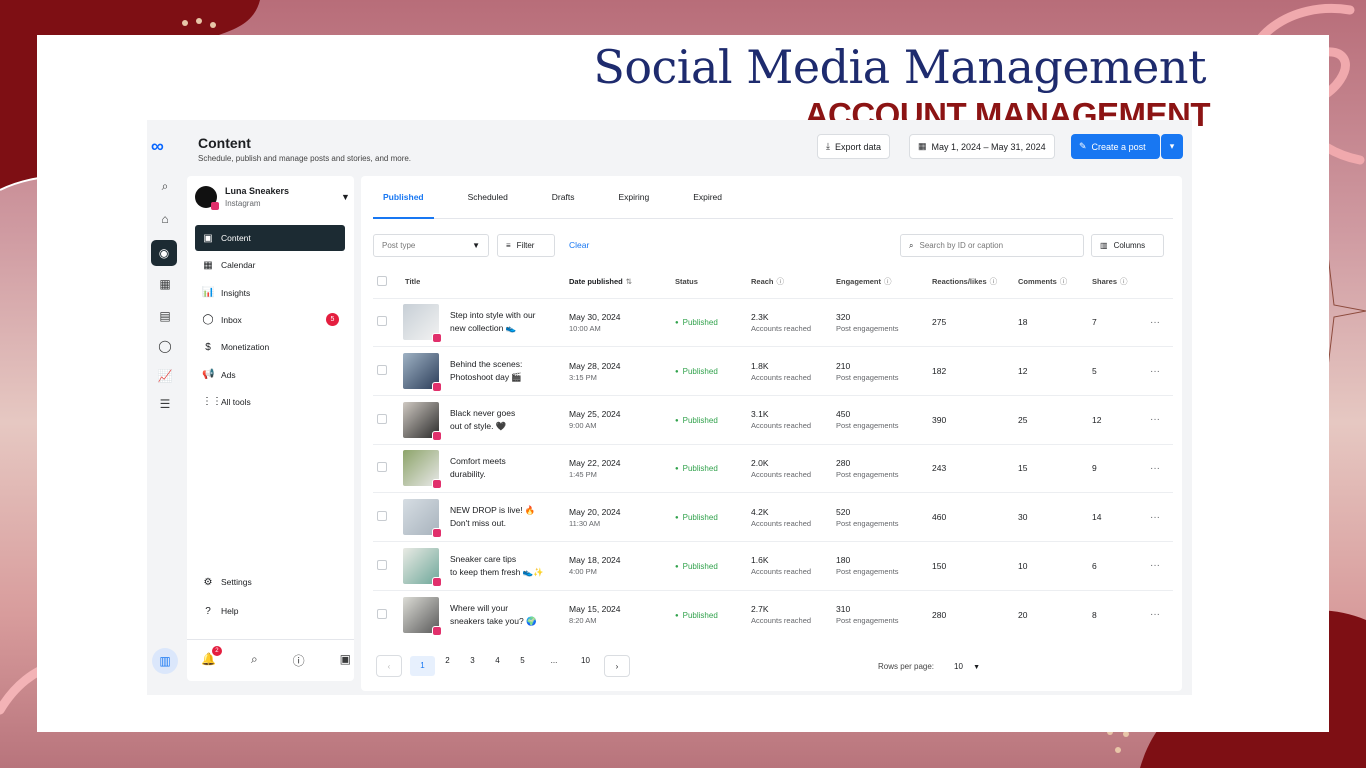 This screenshot has width=1366, height=768. What do you see at coordinates (760, 560) in the screenshot?
I see `reach-value: 1.6K` at bounding box center [760, 560].